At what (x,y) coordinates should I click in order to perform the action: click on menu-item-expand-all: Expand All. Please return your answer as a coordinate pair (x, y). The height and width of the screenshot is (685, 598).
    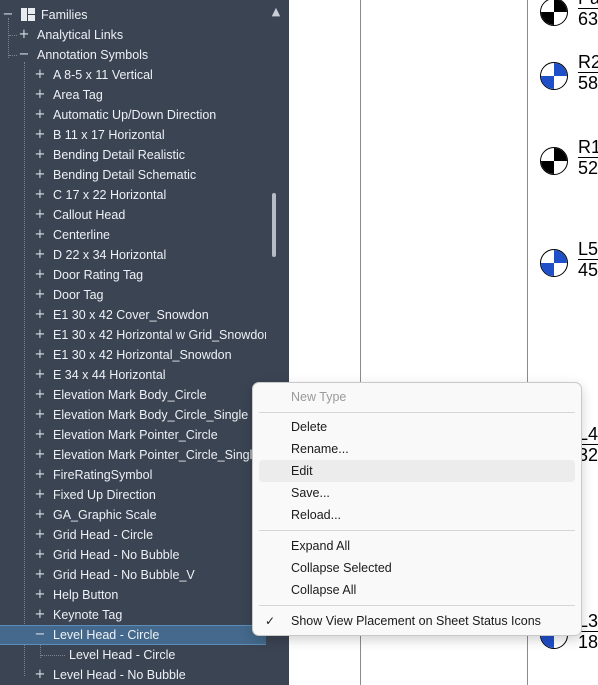
    Looking at the image, I should click on (417, 546).